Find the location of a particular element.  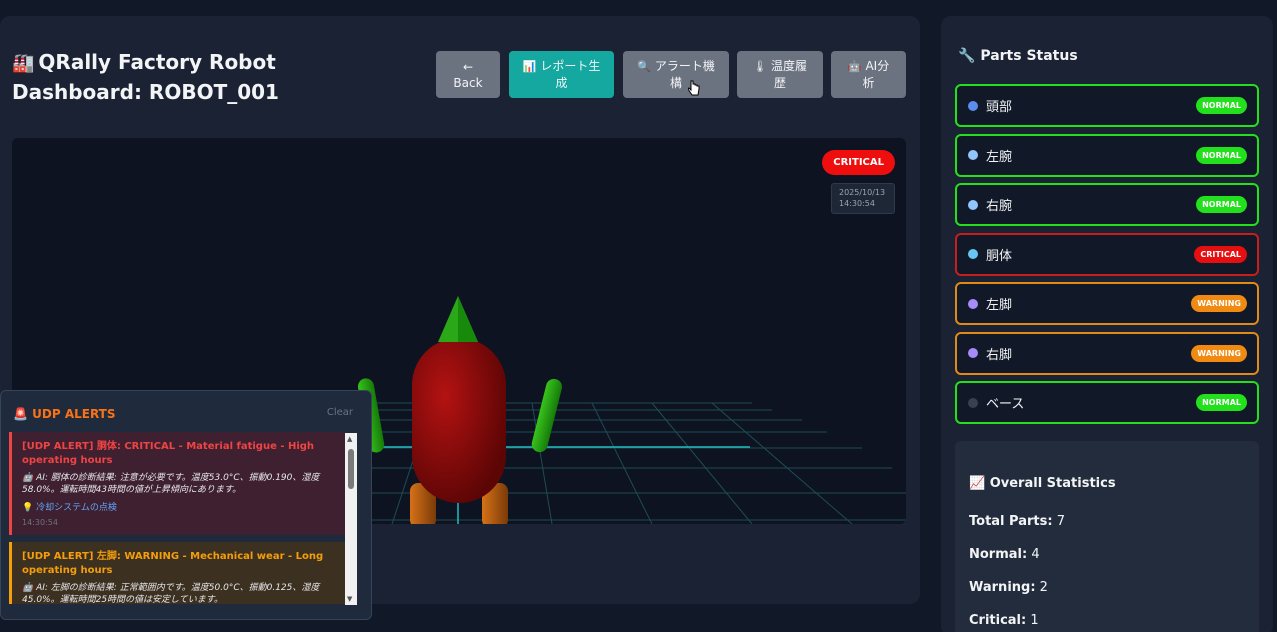

part-row: 左腕 NORMAL is located at coordinates (1107, 155).